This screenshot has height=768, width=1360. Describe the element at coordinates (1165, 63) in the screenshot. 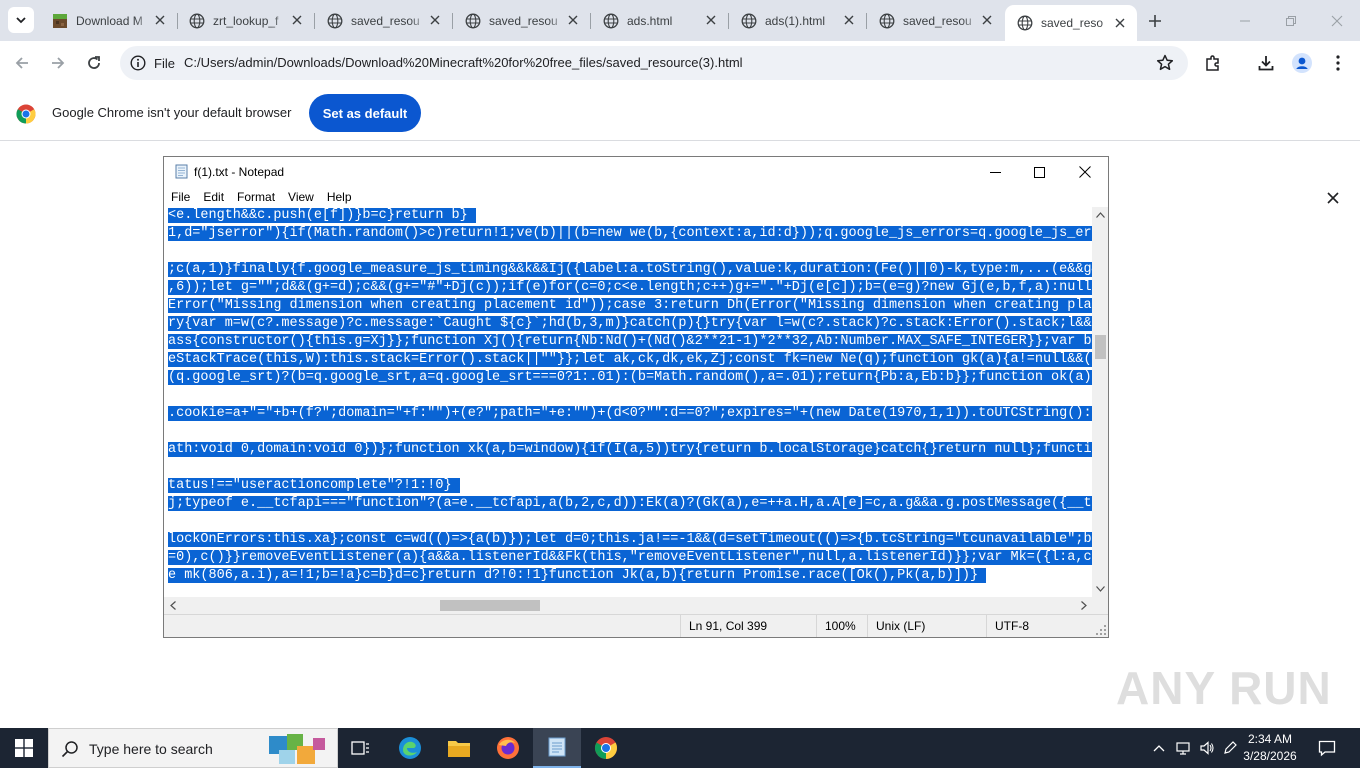

I see `bookmark-star-icon` at that location.